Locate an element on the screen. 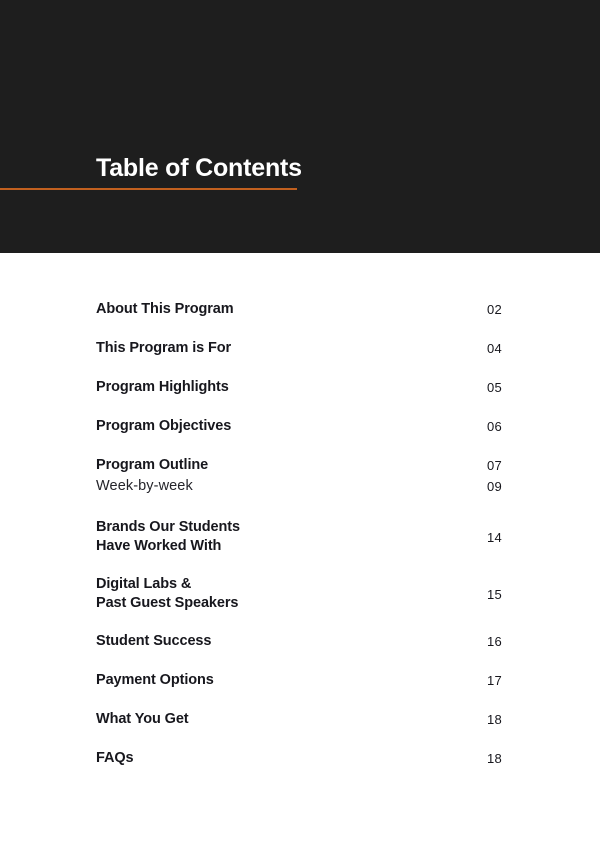  toc-entry-page-number: 17 is located at coordinates (494, 680).